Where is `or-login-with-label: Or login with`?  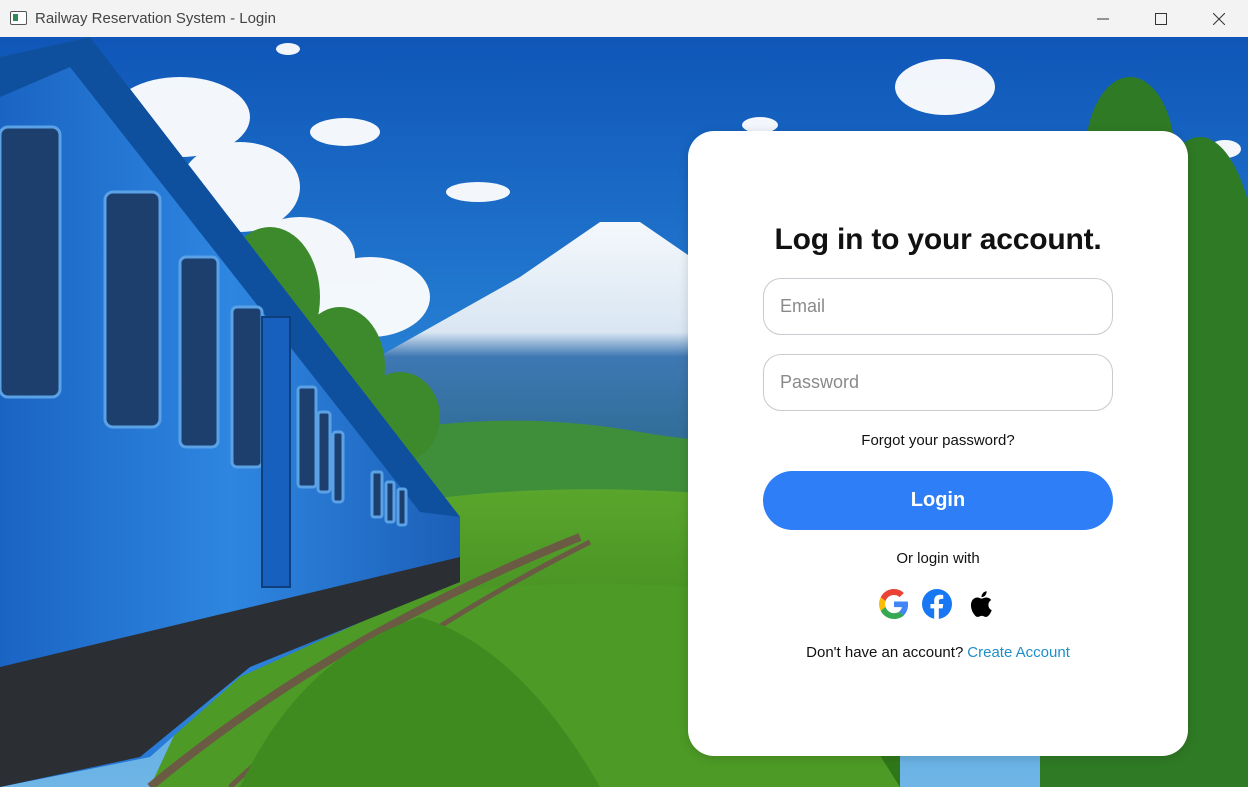
or-login-with-label: Or login with is located at coordinates (938, 558).